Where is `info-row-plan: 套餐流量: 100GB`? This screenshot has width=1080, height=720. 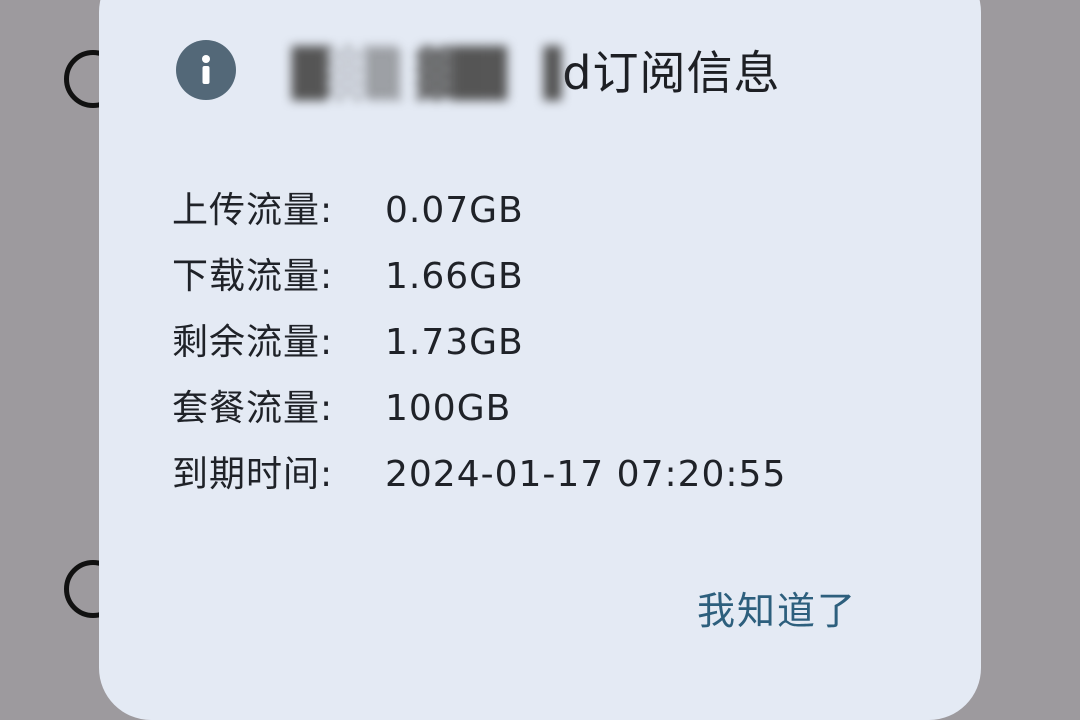
info-row-plan: 套餐流量: 100GB is located at coordinates (479, 409).